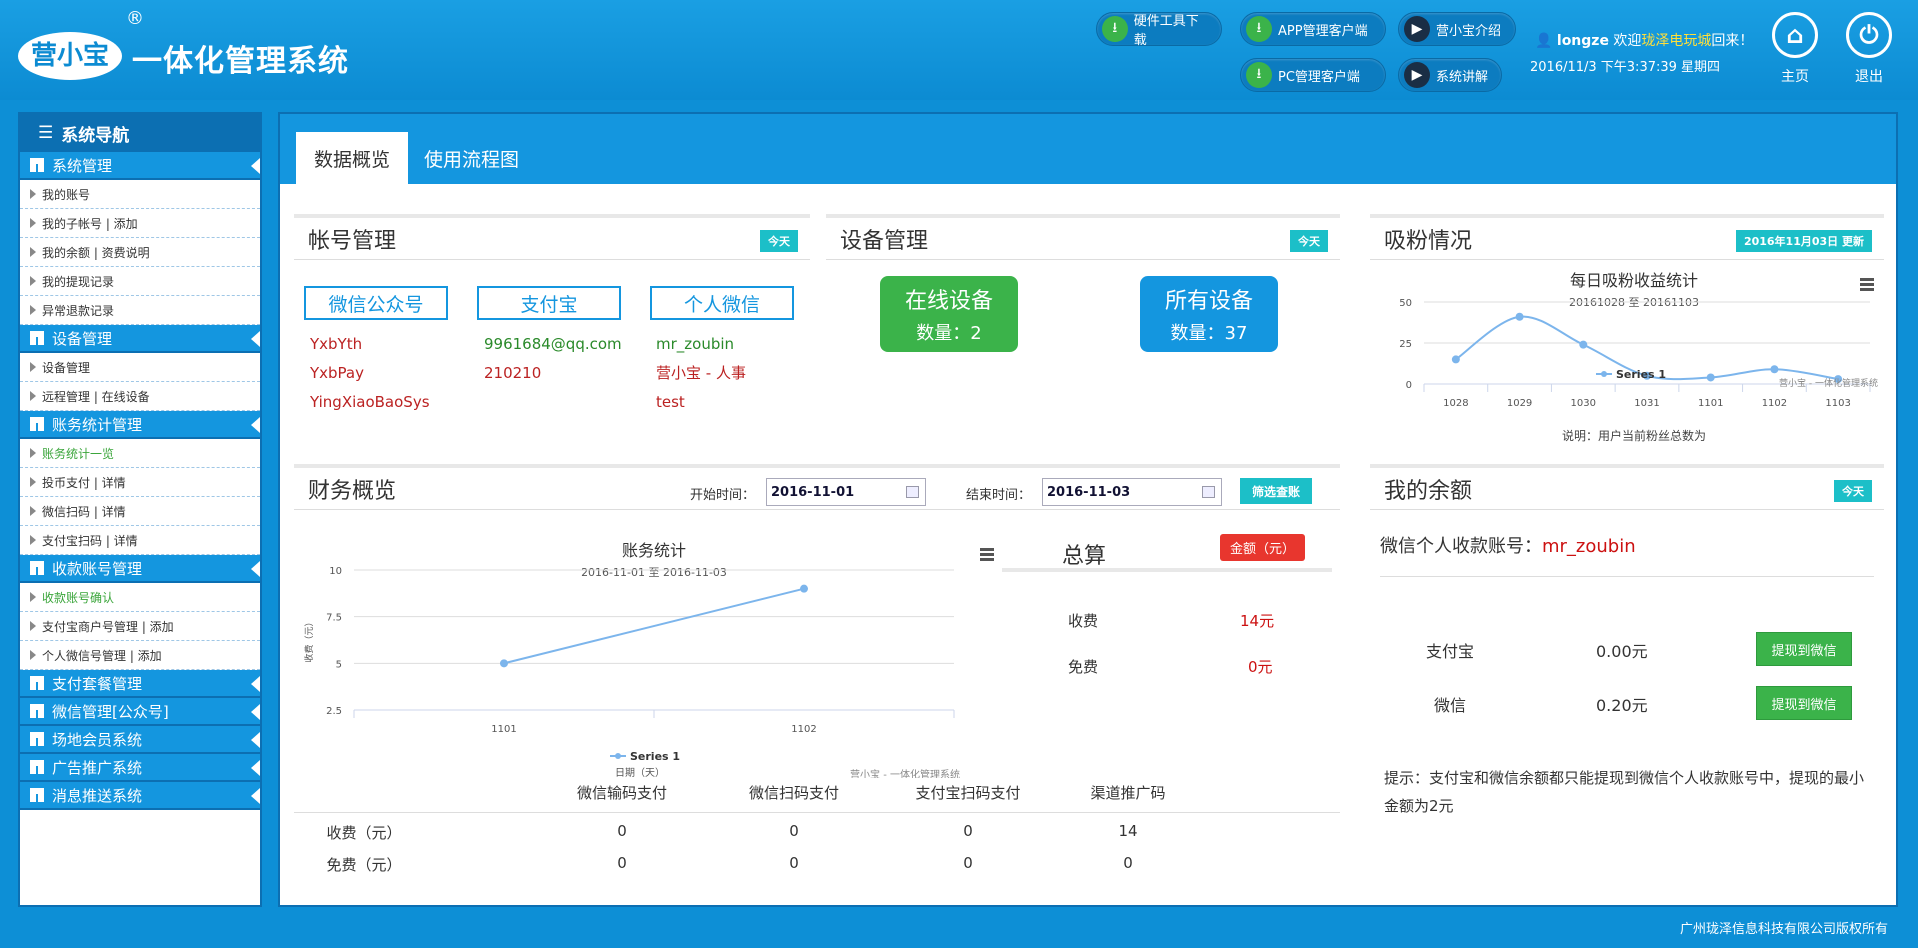  I want to click on personal-wechat-button: 个人微信, so click(722, 303).